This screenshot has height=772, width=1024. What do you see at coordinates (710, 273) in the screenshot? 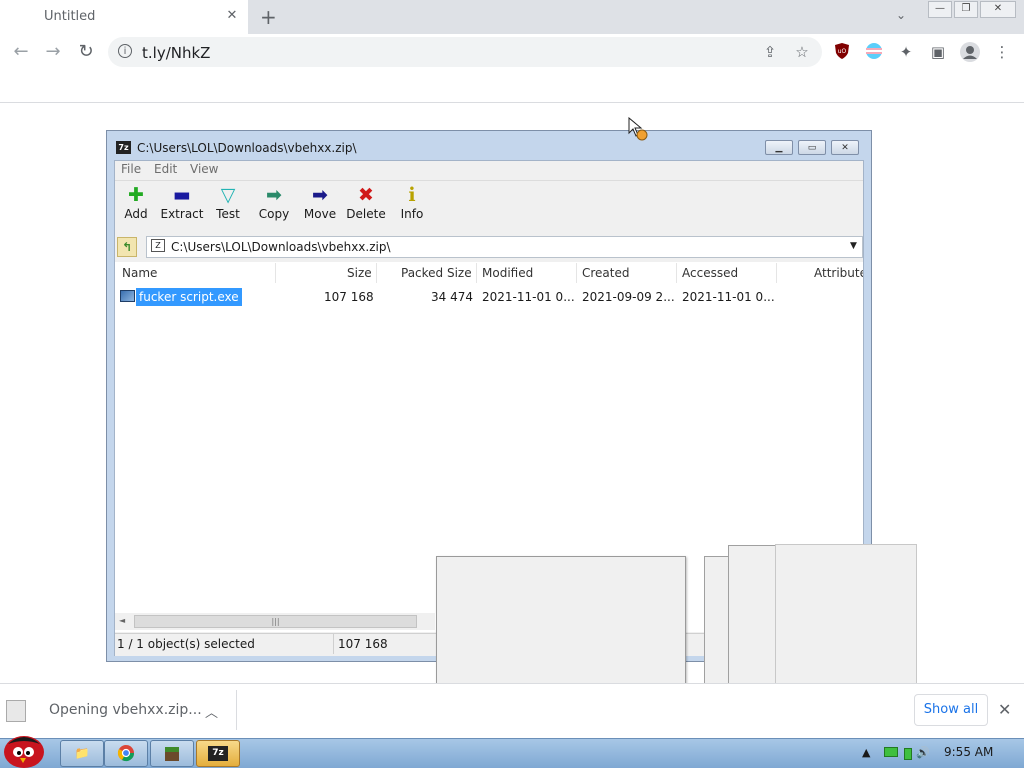
I see `column-accessed: Accessed` at bounding box center [710, 273].